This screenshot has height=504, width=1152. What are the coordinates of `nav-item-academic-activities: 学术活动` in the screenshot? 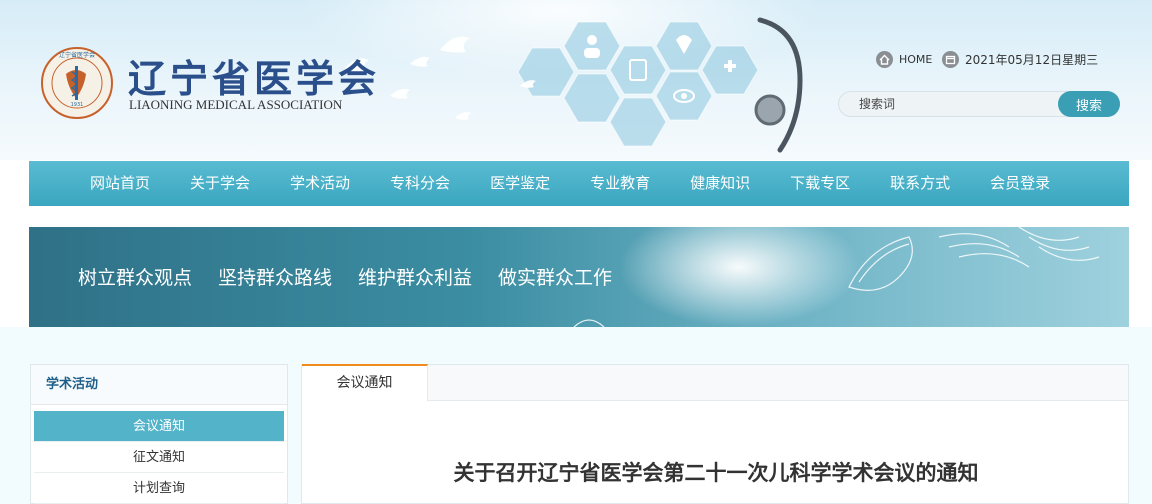 It's located at (320, 183).